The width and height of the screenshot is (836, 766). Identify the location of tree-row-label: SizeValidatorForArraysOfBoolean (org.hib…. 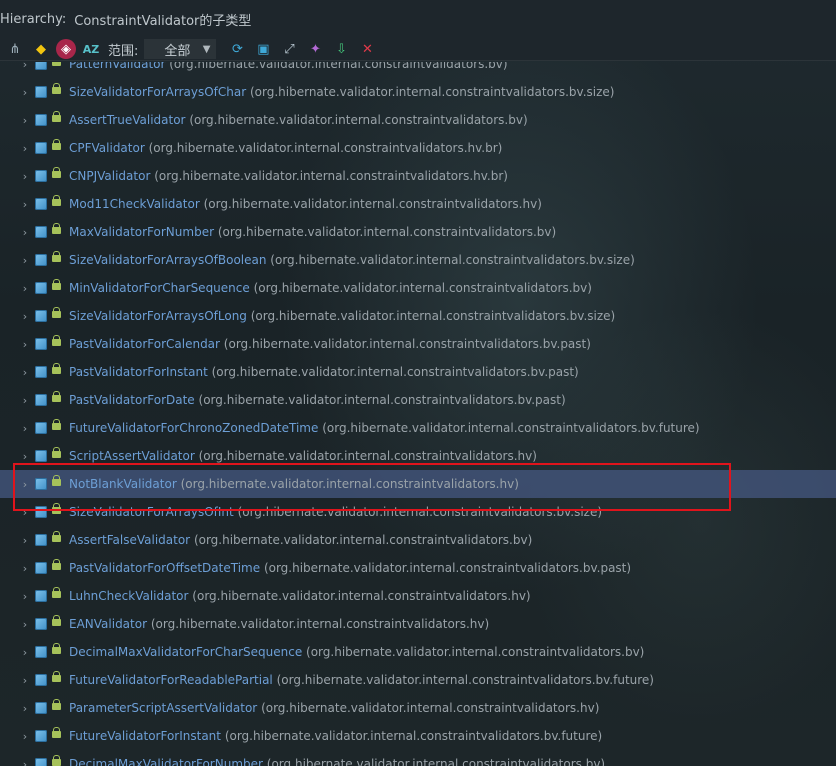
(352, 260).